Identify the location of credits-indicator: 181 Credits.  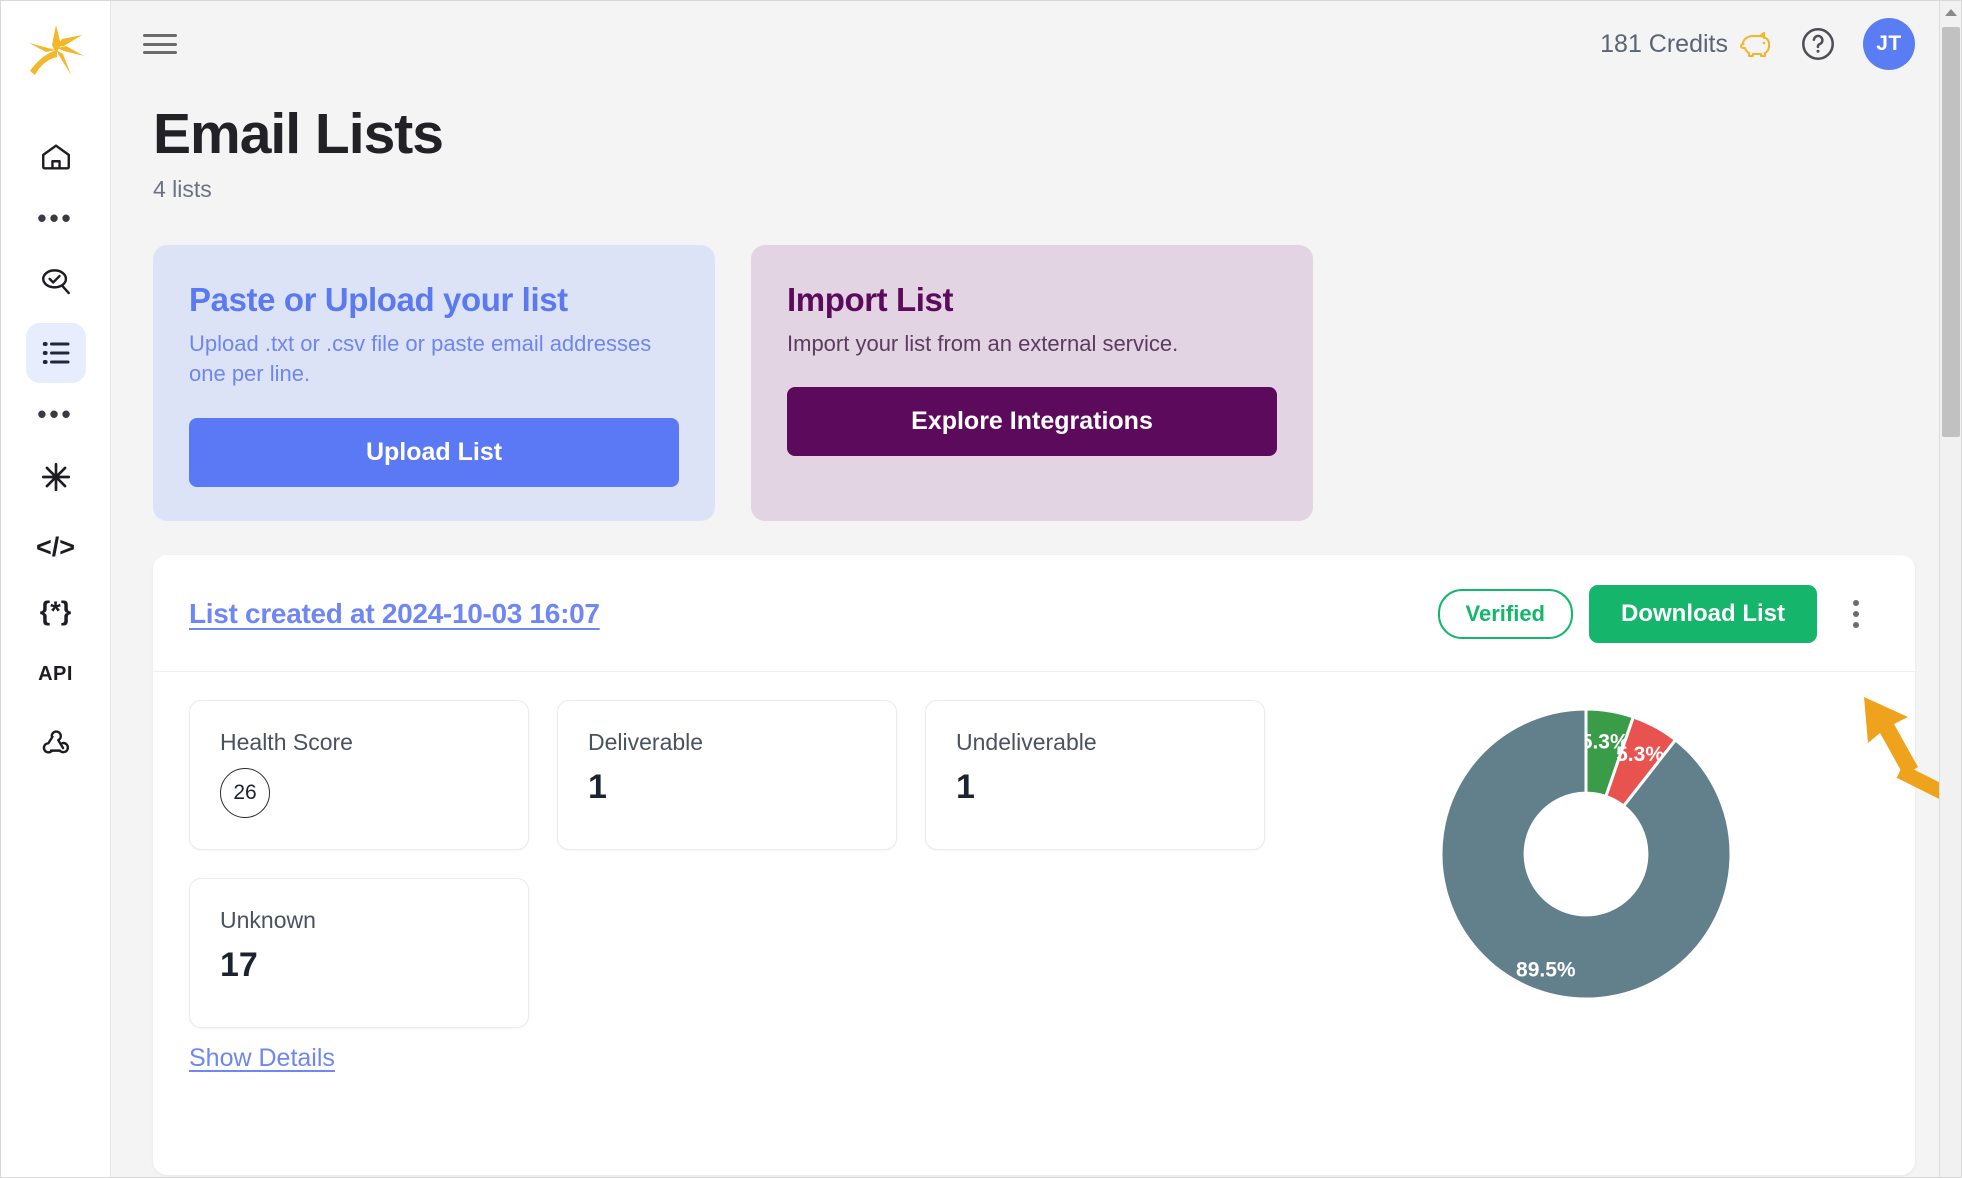
(1686, 44).